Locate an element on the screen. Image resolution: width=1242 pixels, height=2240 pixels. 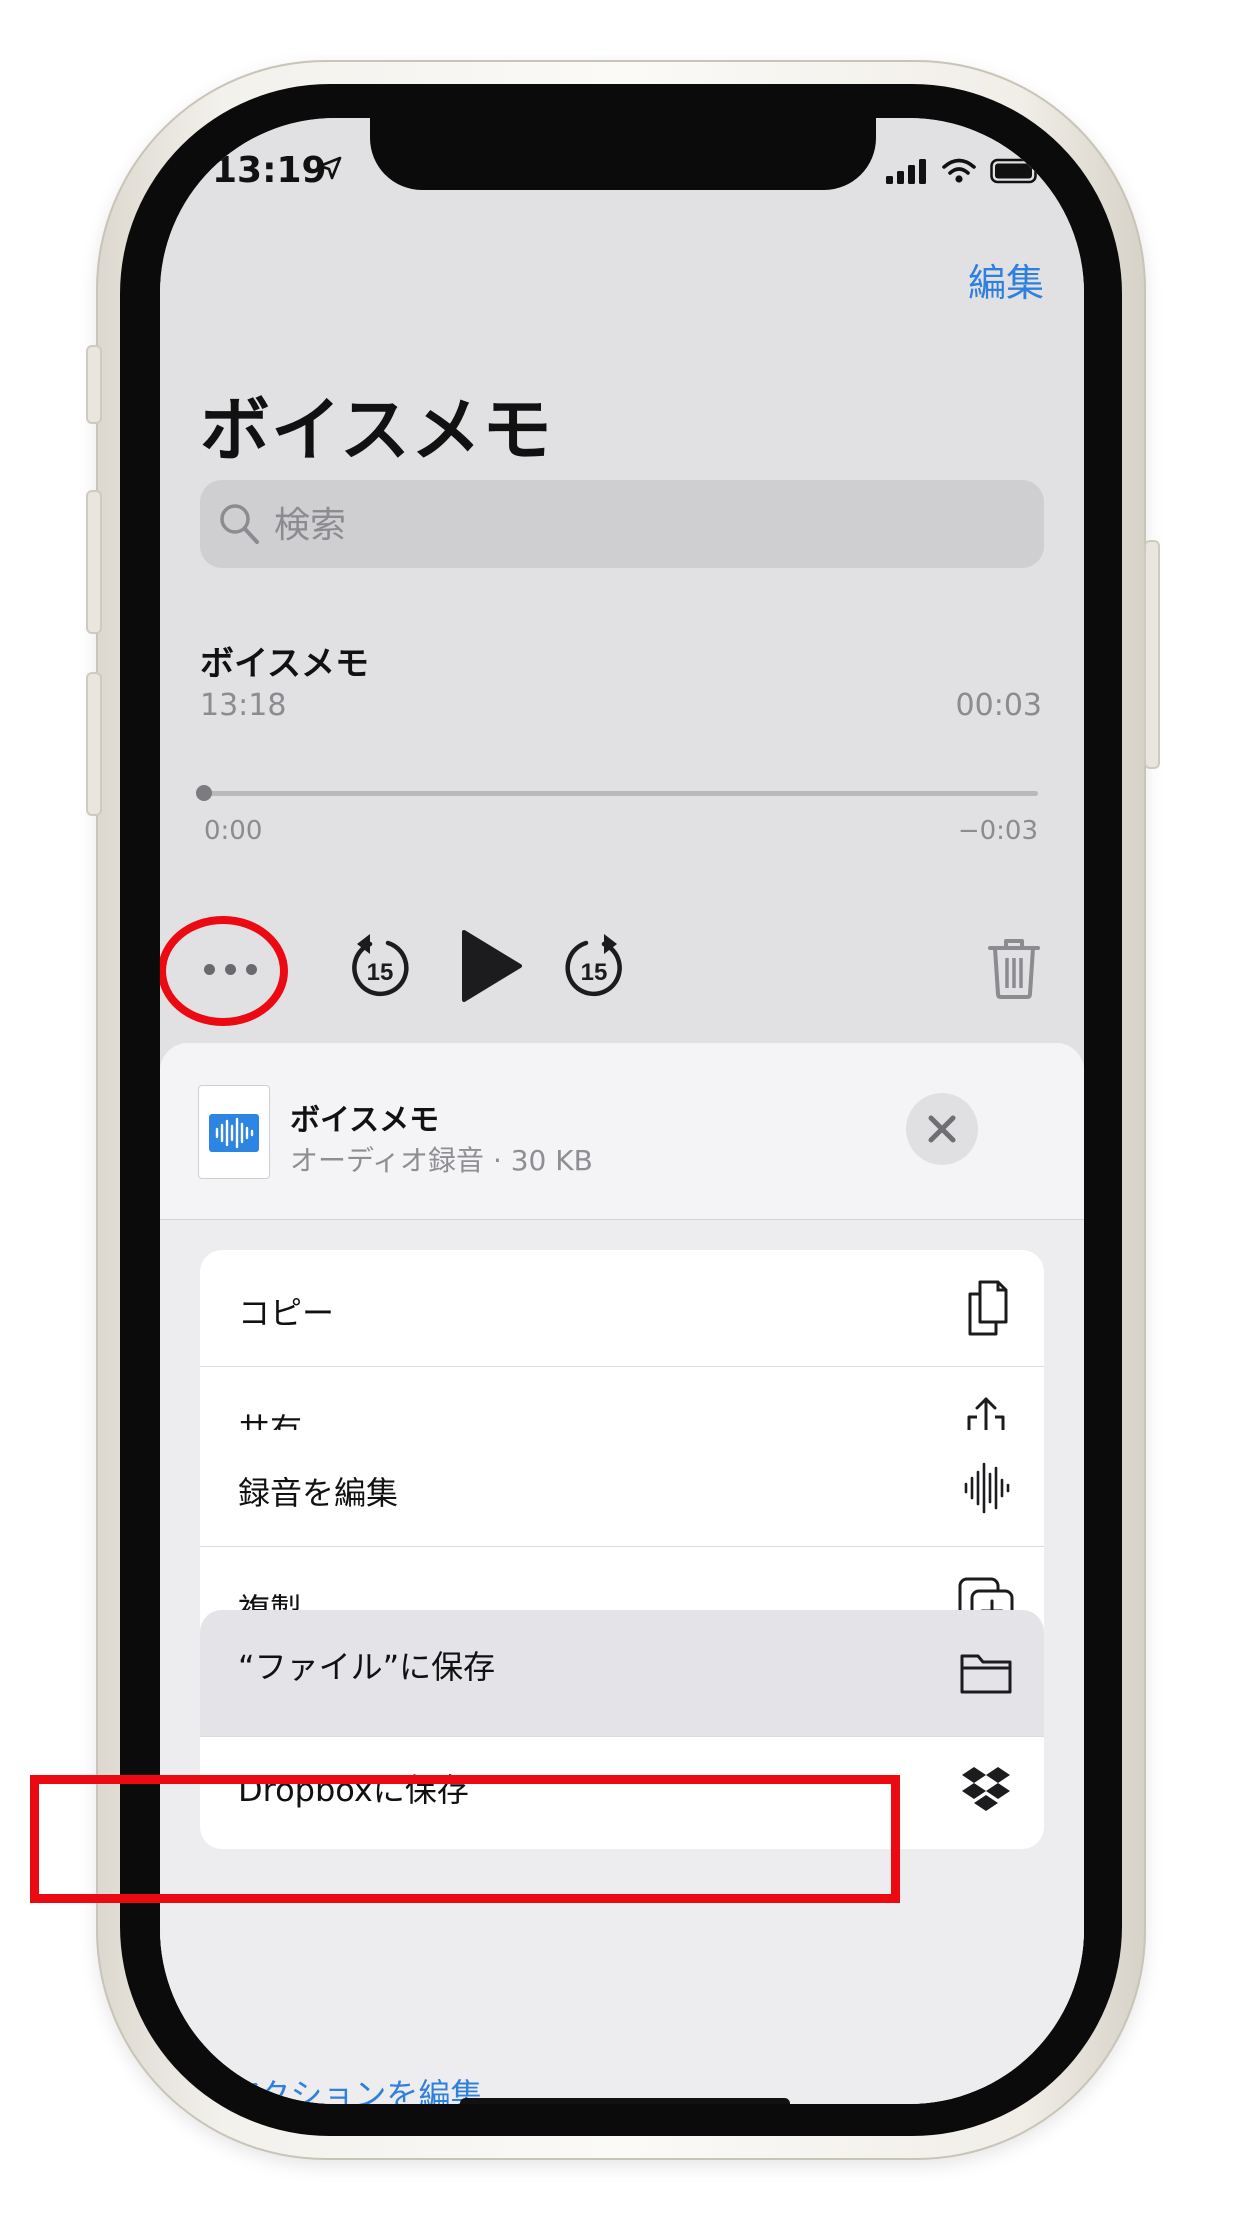
action-edit-recording: 録音を編集 is located at coordinates (622, 1488).